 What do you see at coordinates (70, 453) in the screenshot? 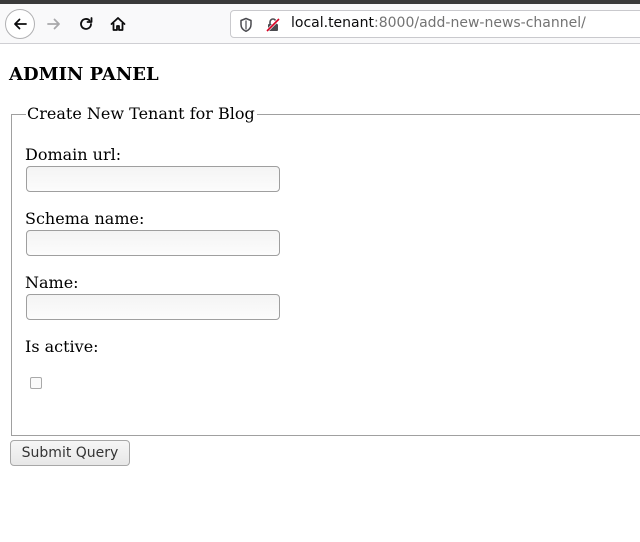
I see `submit-query-button: Submit Query` at bounding box center [70, 453].